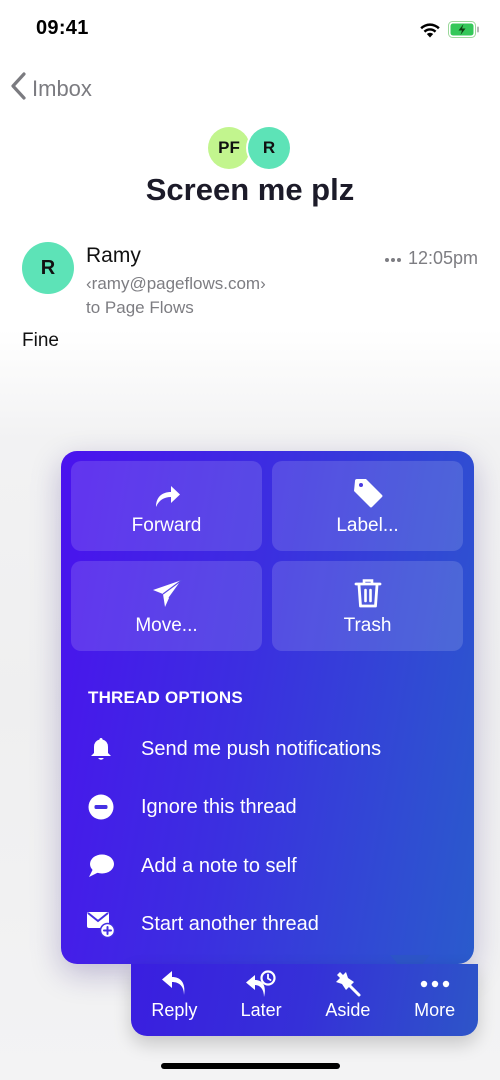  What do you see at coordinates (261, 1010) in the screenshot?
I see `toolbar-label: Later` at bounding box center [261, 1010].